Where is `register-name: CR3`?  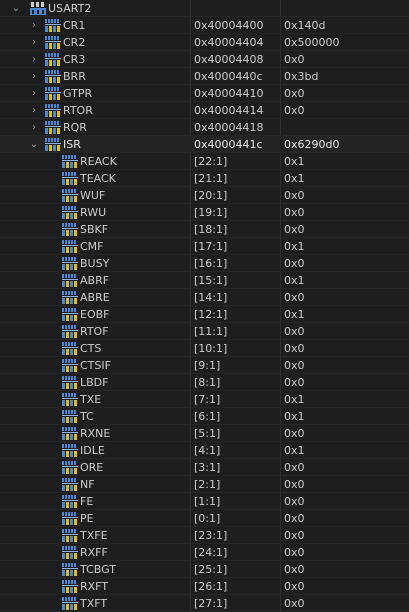
register-name: CR3 is located at coordinates (74, 59).